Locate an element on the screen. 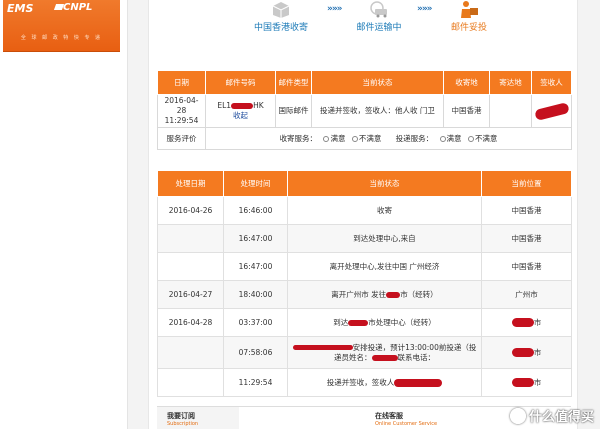 The image size is (600, 429). tracking-row: 16:47:00 离开处理中心,发往中国 广州经济 中国香港 is located at coordinates (364, 266).